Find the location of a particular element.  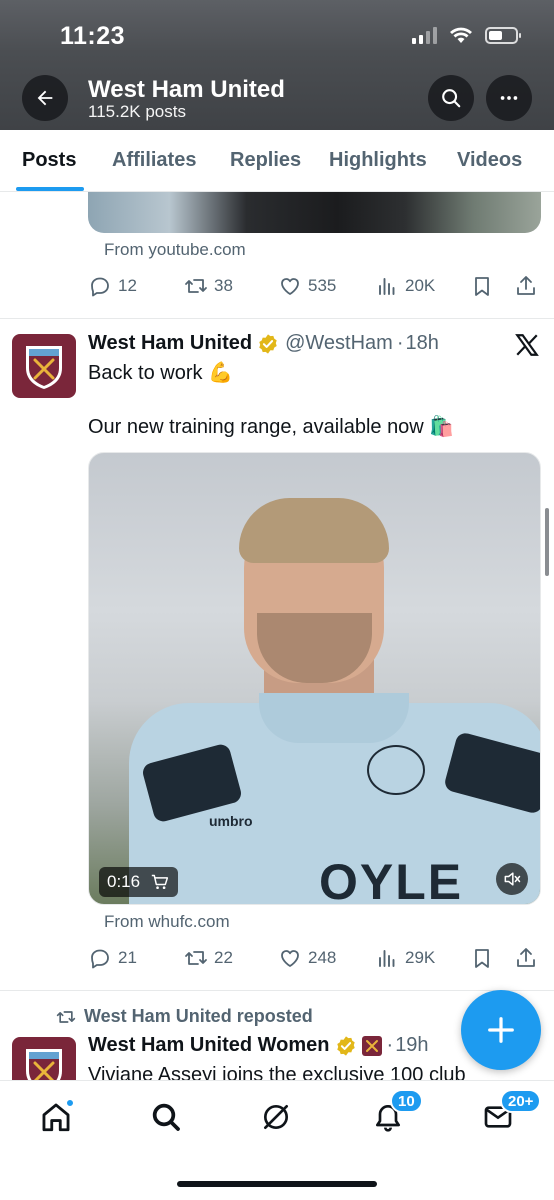

view-count: 29K is located at coordinates (420, 957).